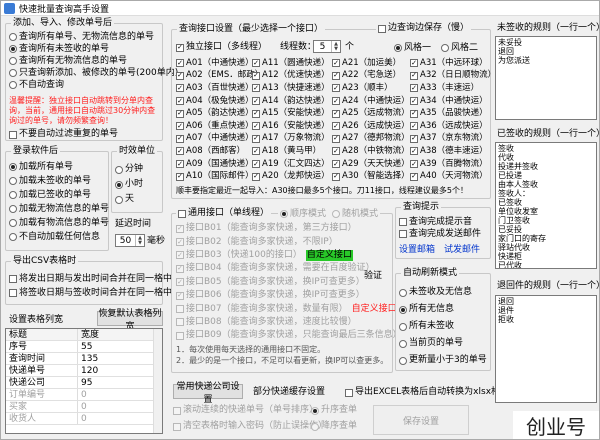  I want to click on interface-27: ✓ A27（德邦物流）, so click(371, 139).